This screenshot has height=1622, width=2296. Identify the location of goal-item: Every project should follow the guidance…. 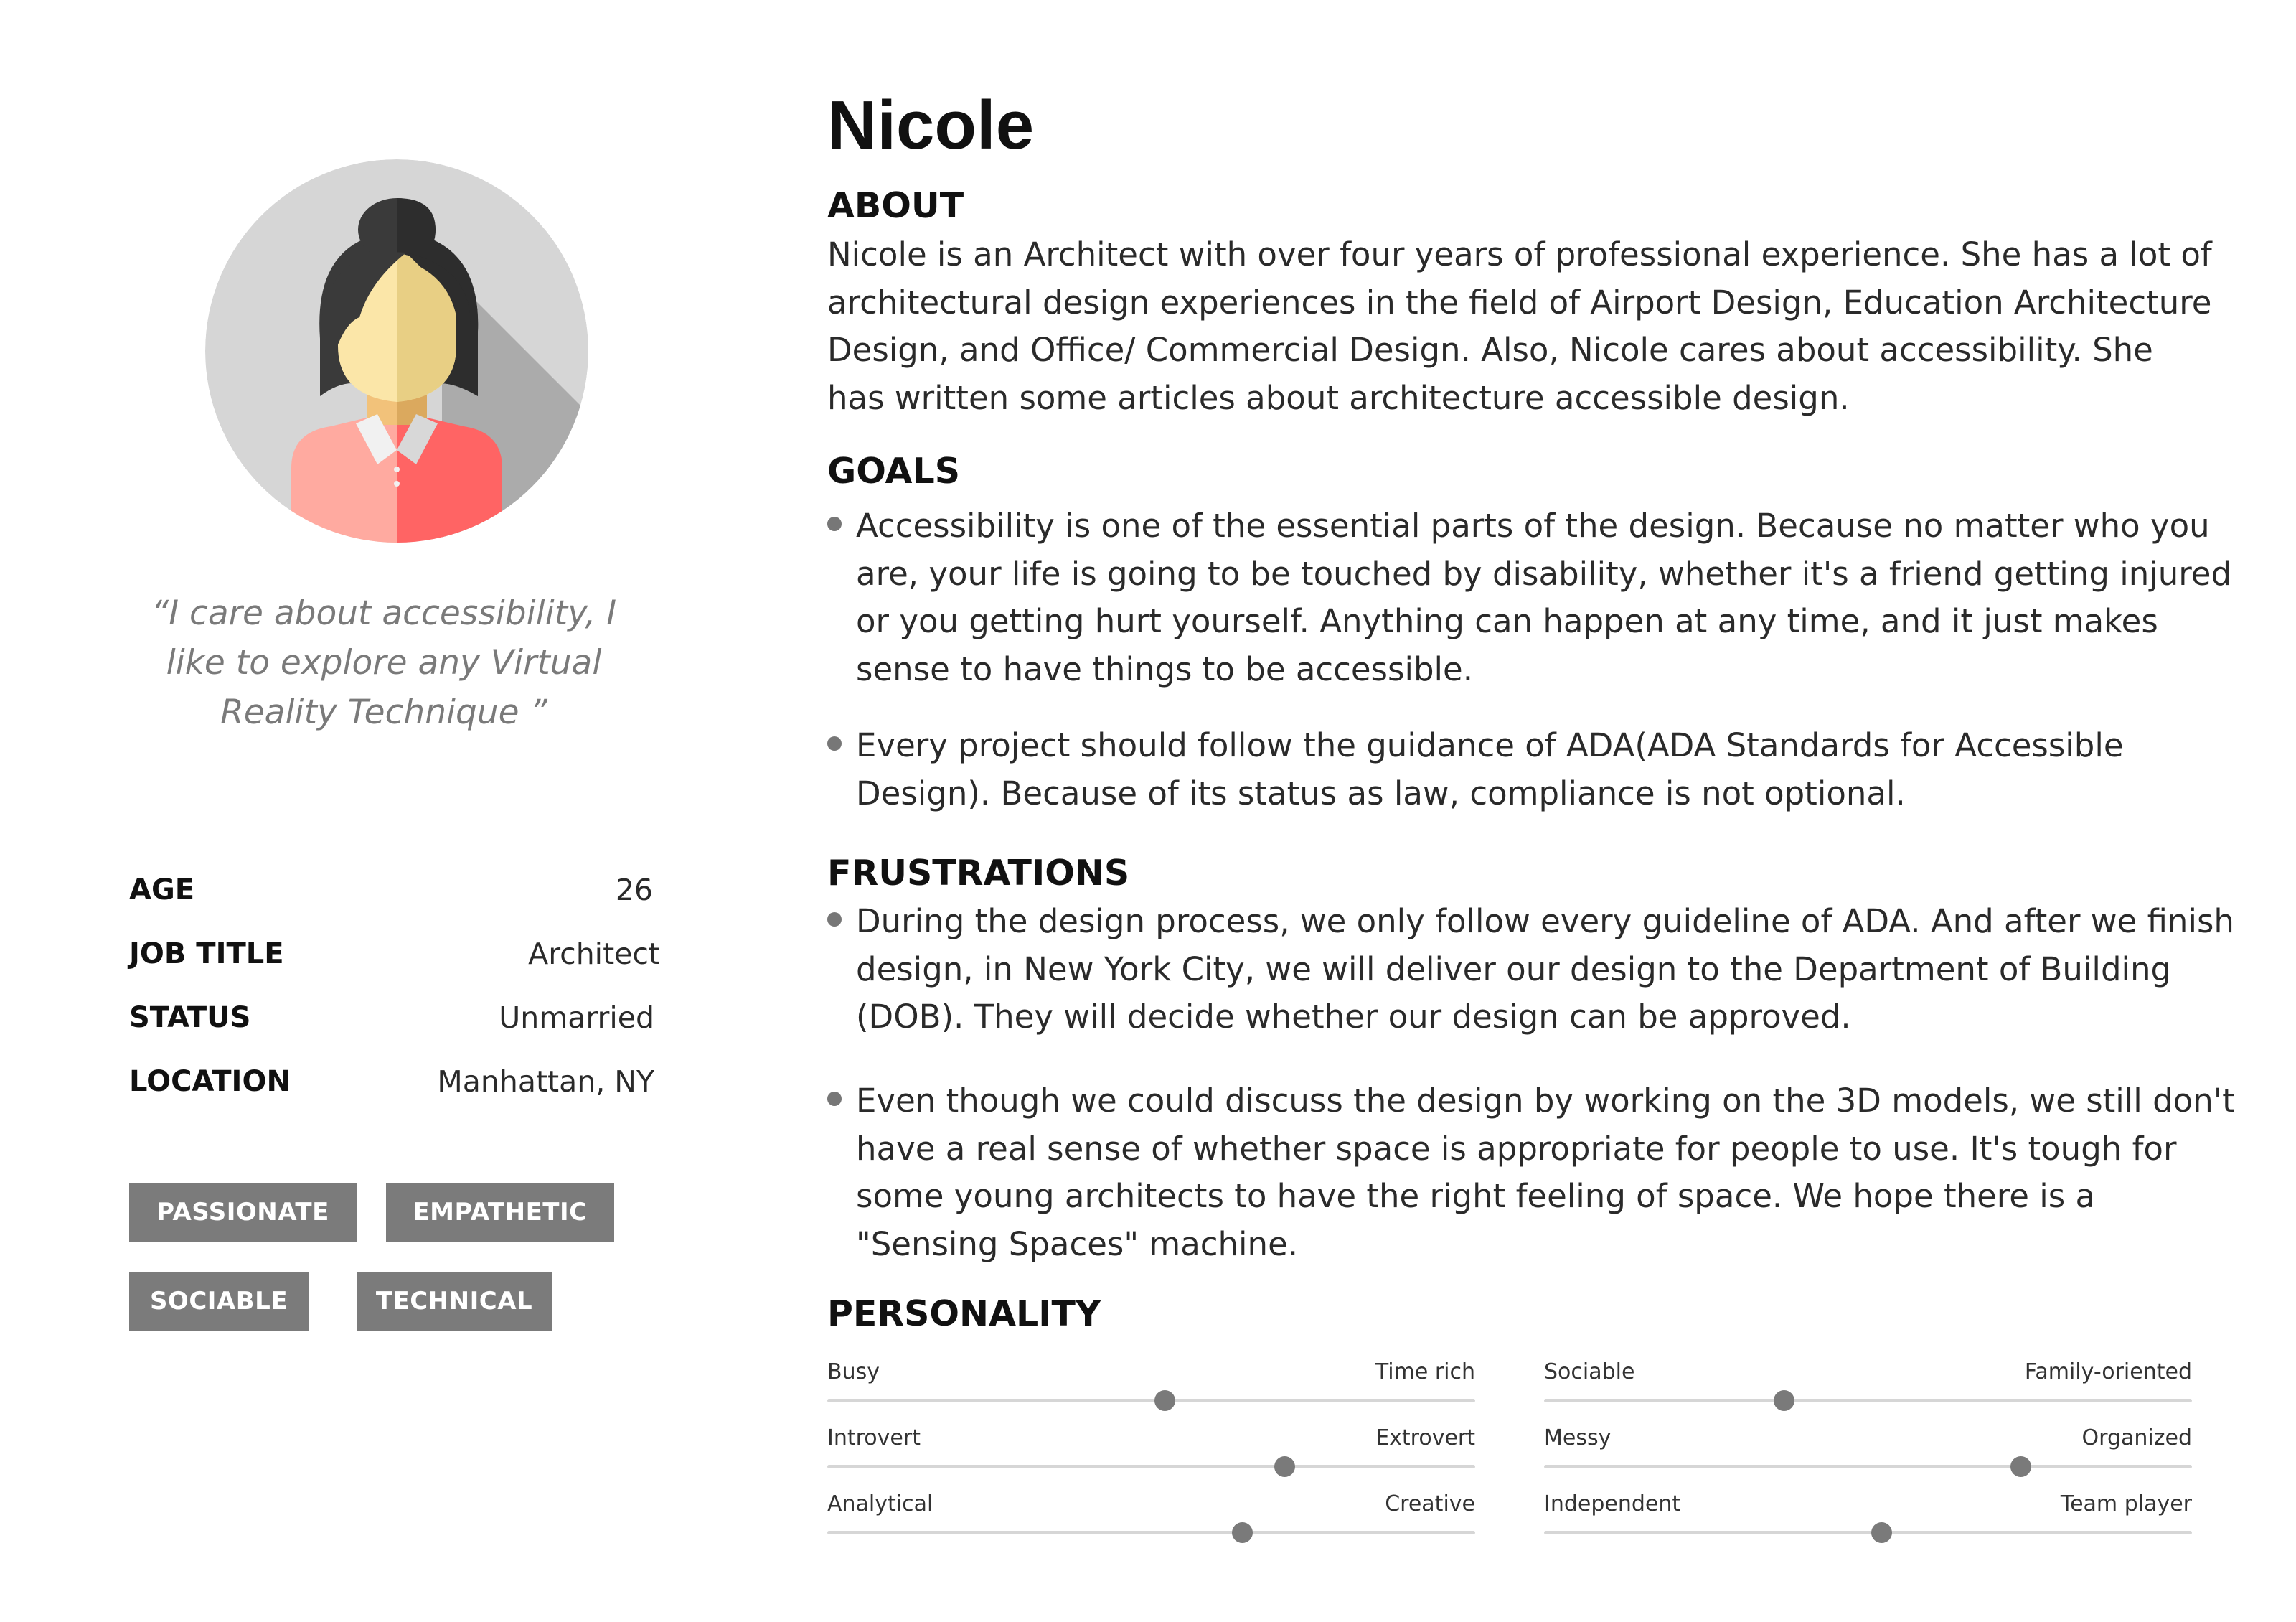
(1534, 769).